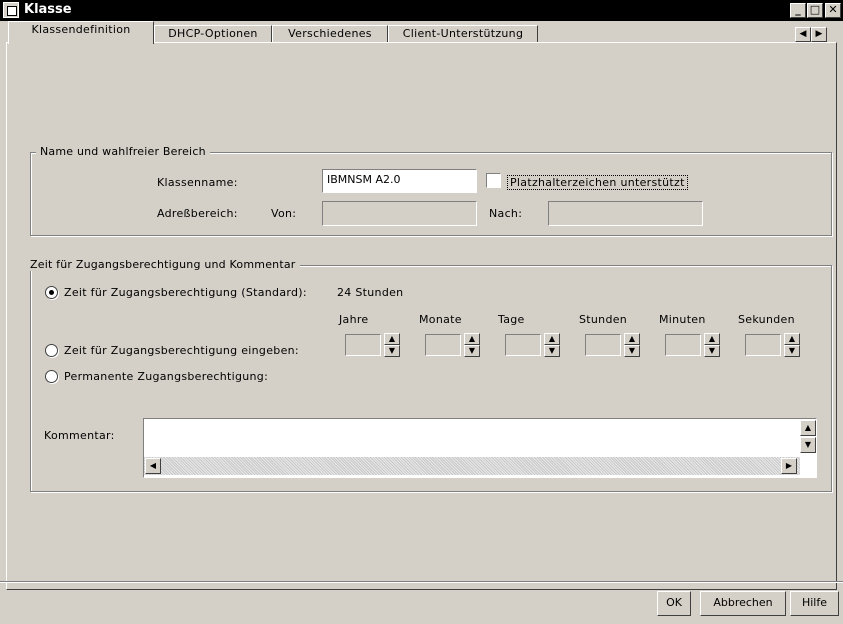  I want to click on comment-textarea: ▲ ▼ ◀ ▶, so click(480, 448).